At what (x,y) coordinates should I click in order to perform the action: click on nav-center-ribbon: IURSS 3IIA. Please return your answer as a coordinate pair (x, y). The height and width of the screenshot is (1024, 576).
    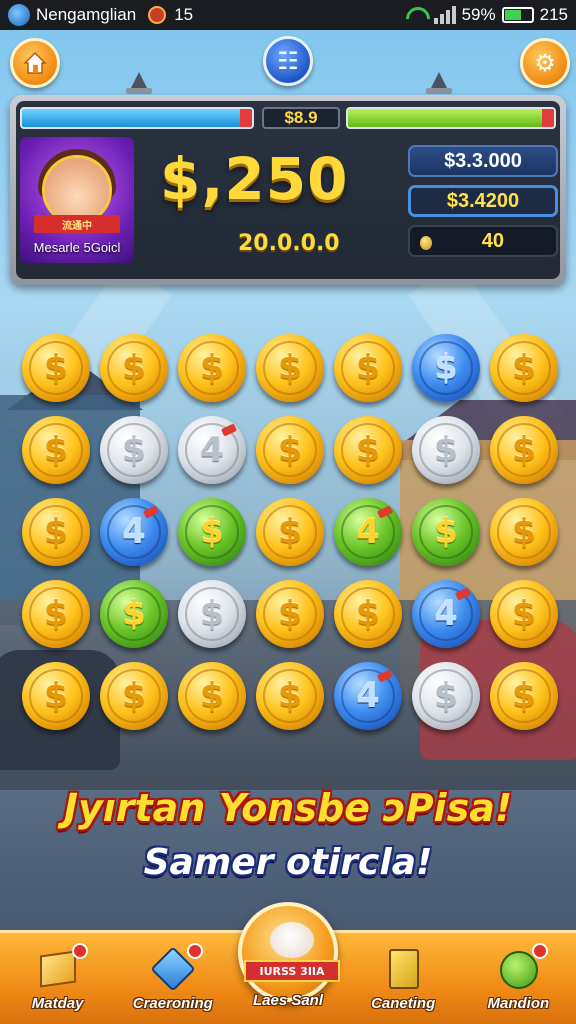
    Looking at the image, I should click on (292, 971).